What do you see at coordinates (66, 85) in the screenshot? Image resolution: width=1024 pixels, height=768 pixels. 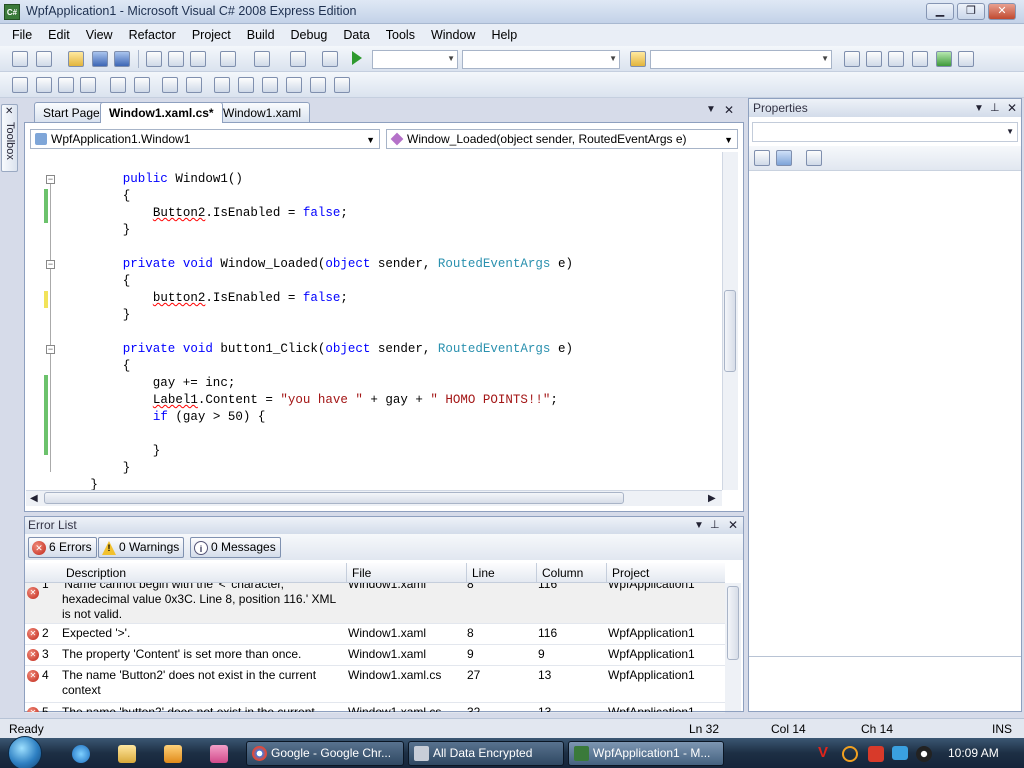 I see `quick-info-icon` at bounding box center [66, 85].